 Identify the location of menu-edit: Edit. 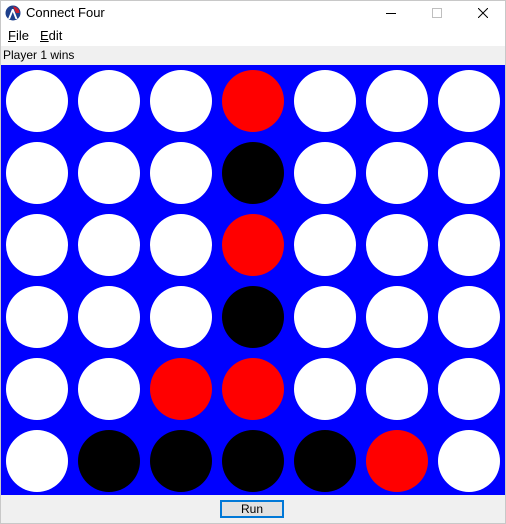
(51, 36).